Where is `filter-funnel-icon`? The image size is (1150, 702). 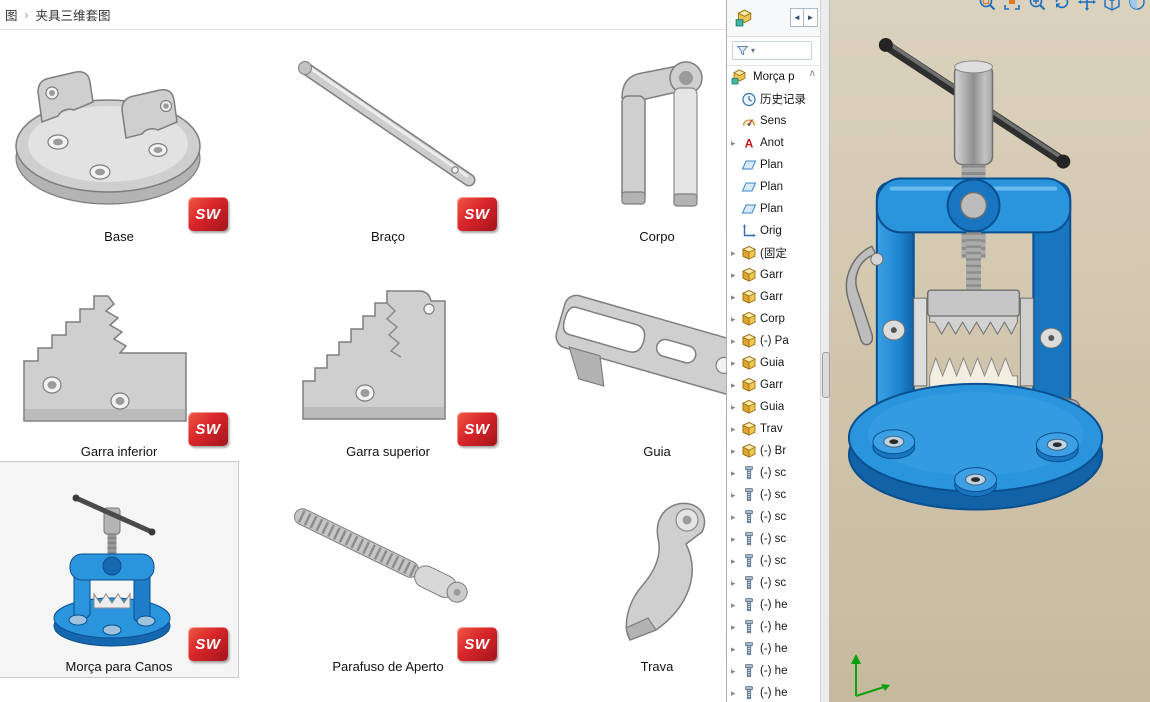 filter-funnel-icon is located at coordinates (742, 50).